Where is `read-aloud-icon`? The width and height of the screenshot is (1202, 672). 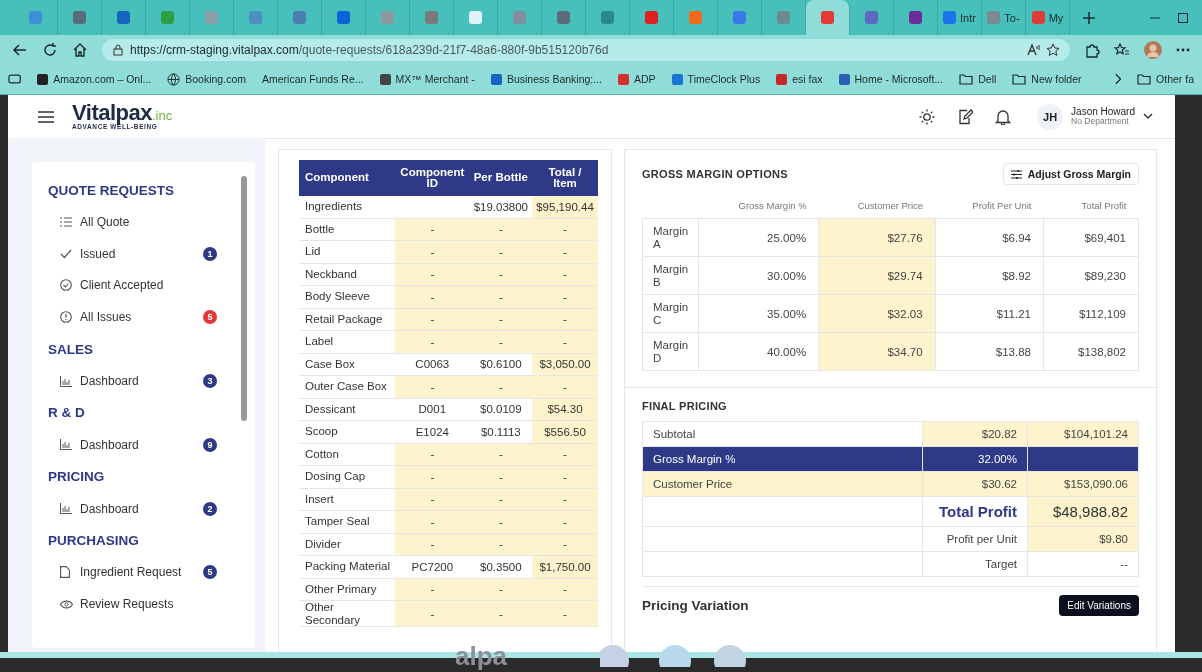
read-aloud-icon is located at coordinates (1033, 49).